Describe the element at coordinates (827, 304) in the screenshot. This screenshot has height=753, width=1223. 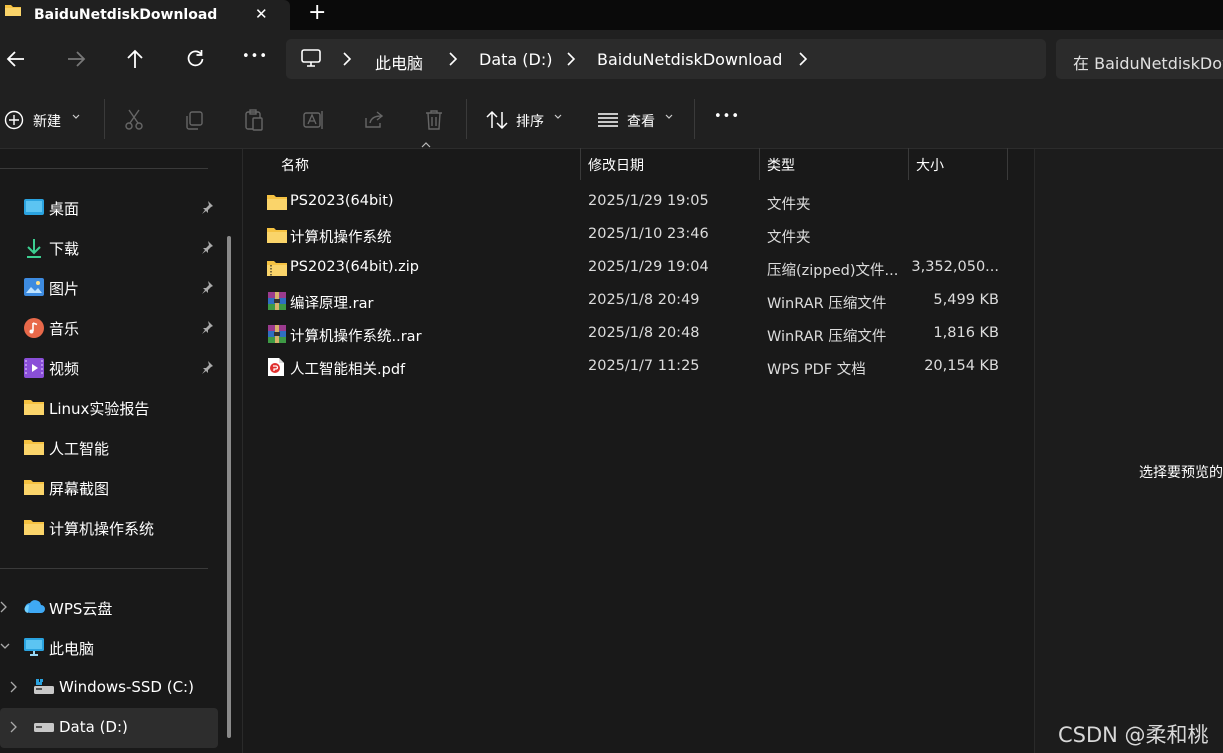
I see `file-type: WinRAR 压缩文件` at that location.